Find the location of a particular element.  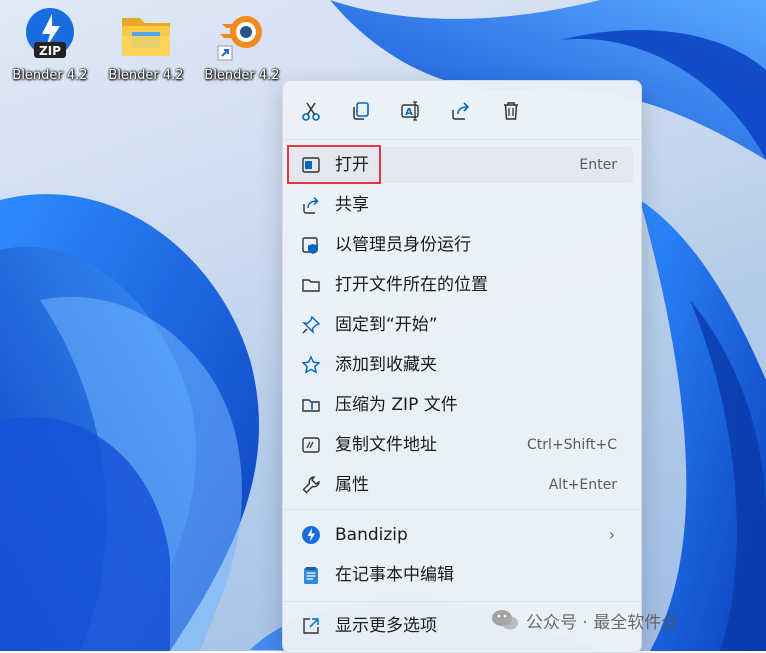

trash-icon is located at coordinates (511, 111).